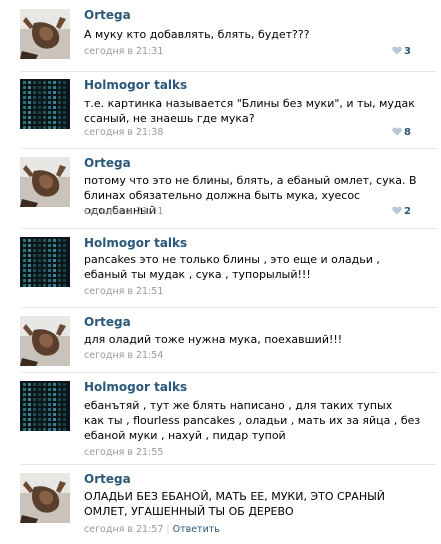 The width and height of the screenshot is (441, 544). Describe the element at coordinates (197, 274) in the screenshot. I see `comment-line: ебаный ты мудак , сука , тупорылый!!!` at that location.